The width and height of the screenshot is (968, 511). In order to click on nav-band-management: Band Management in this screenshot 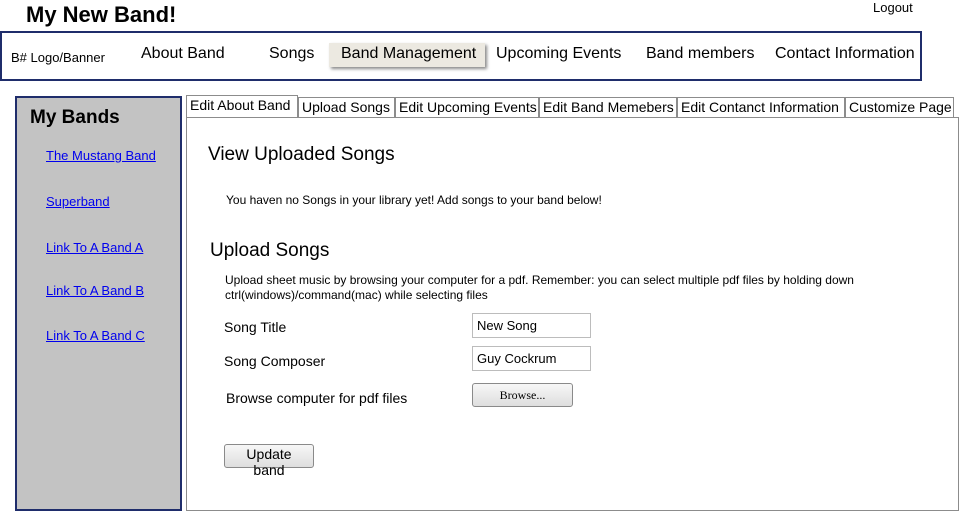, I will do `click(407, 55)`.